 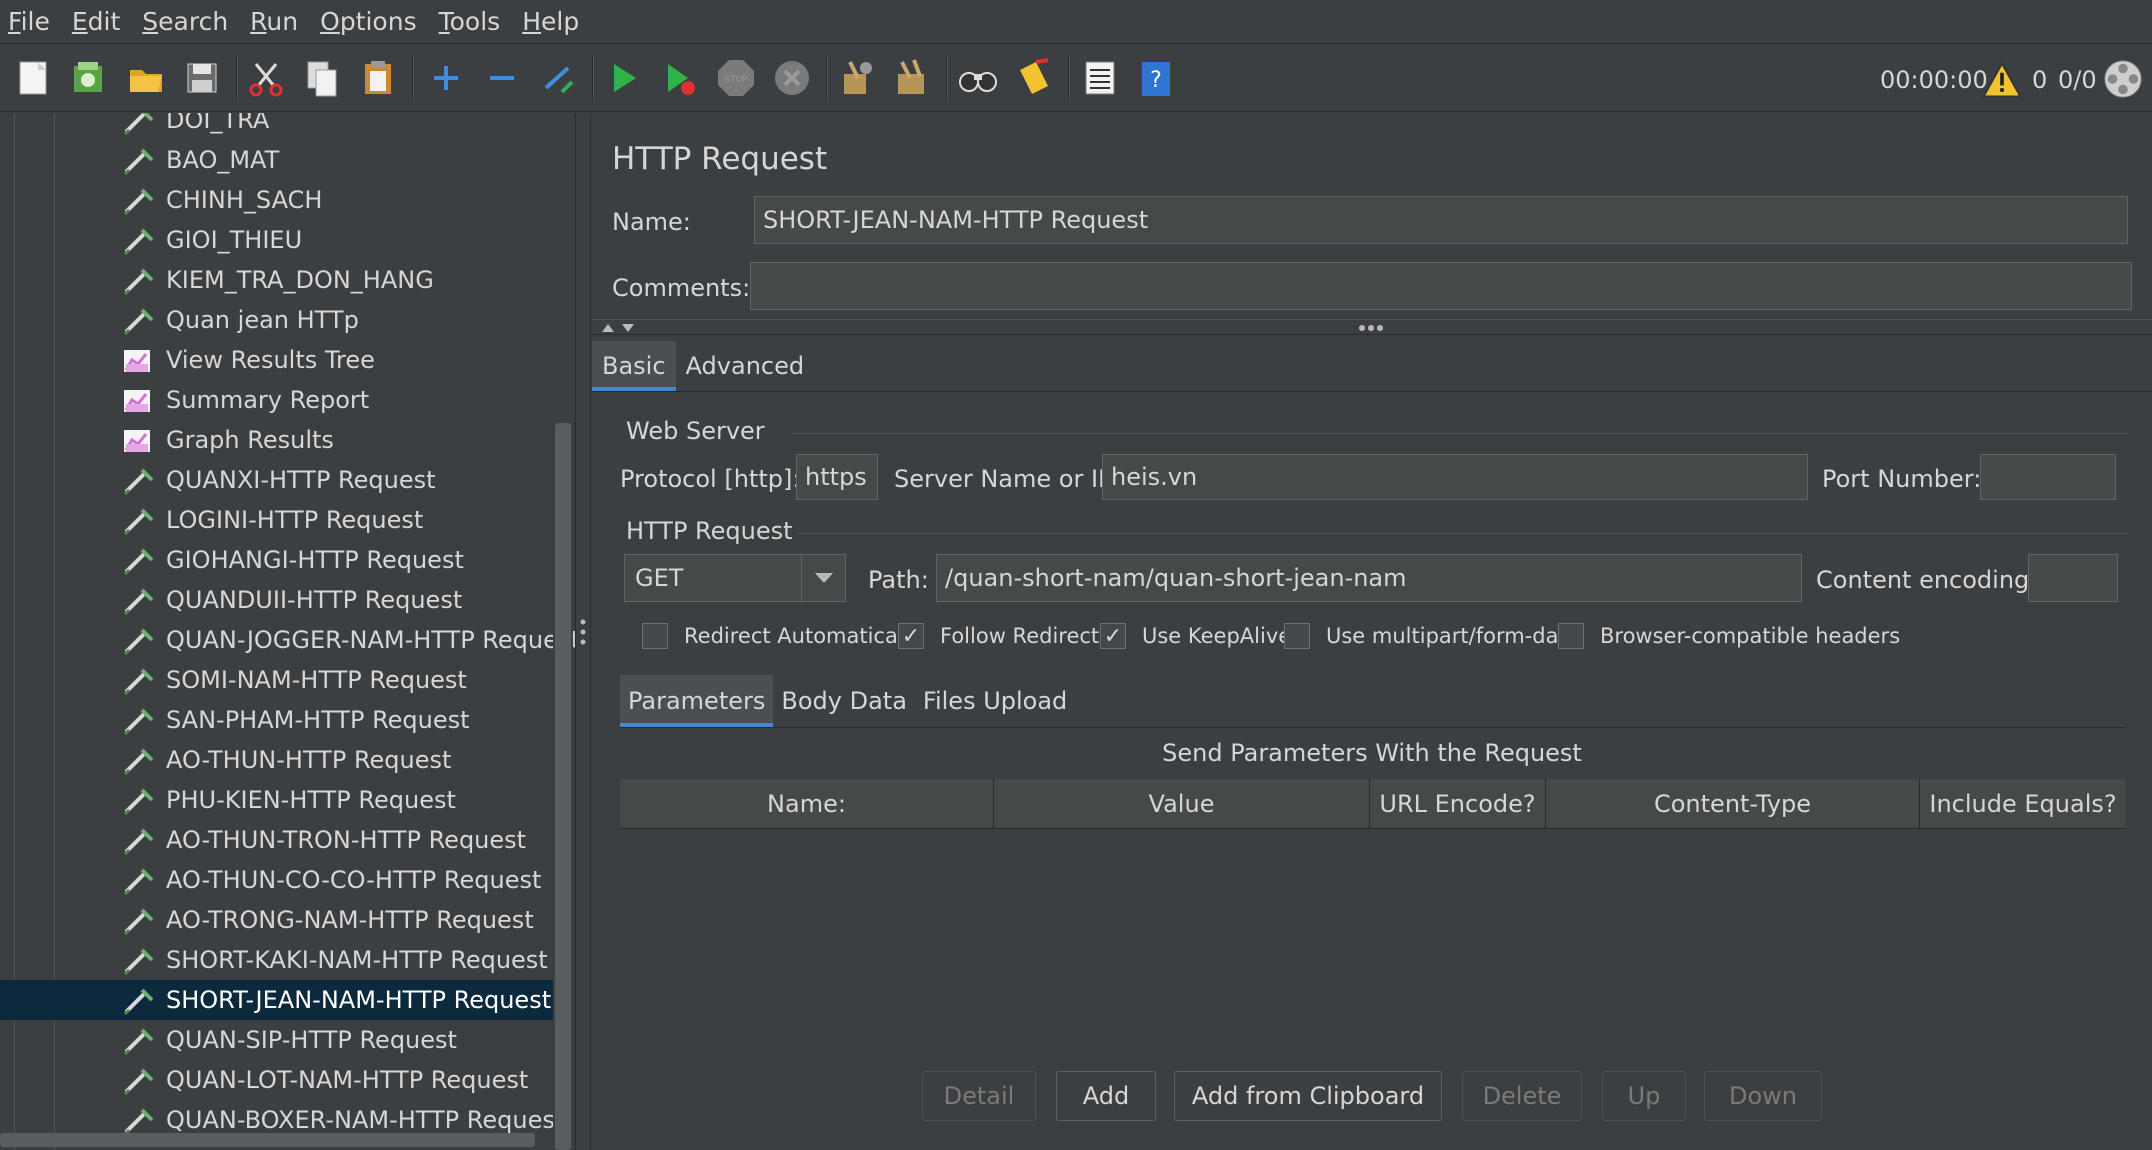 I want to click on menu-run: Run, so click(x=277, y=21).